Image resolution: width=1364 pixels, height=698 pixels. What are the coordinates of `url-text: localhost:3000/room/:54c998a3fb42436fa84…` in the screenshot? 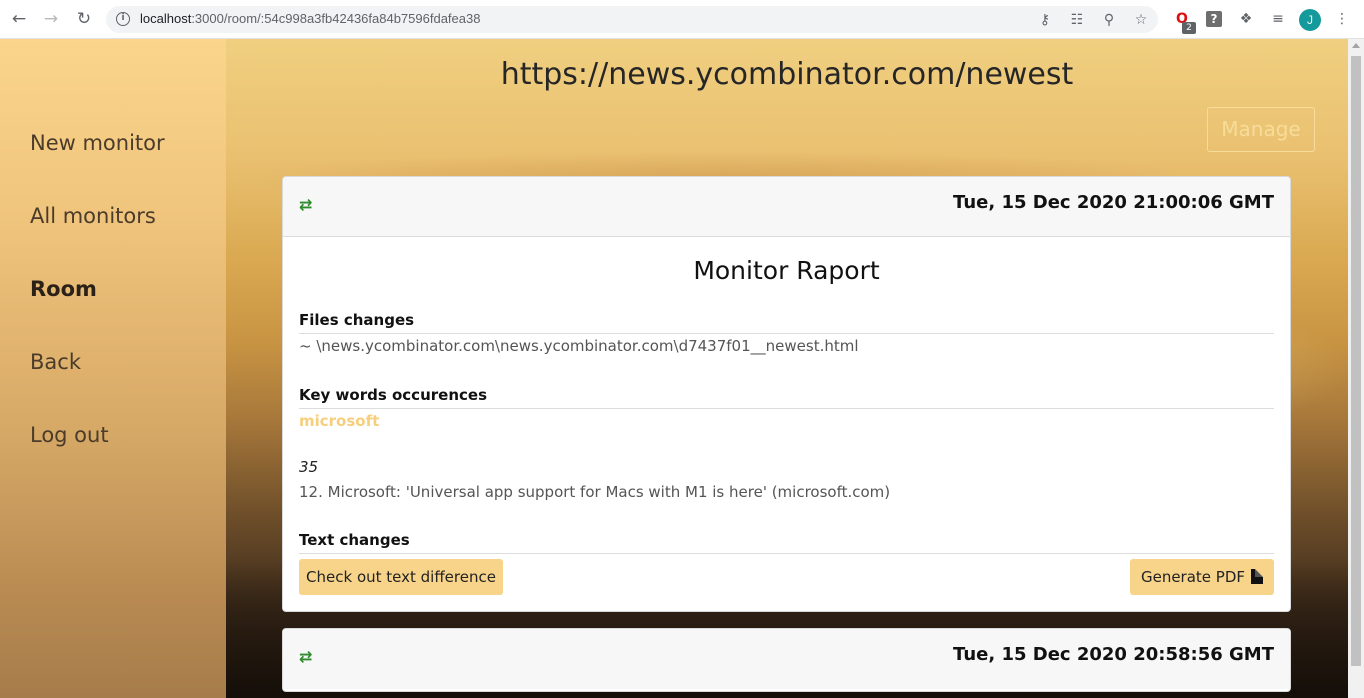 It's located at (310, 18).